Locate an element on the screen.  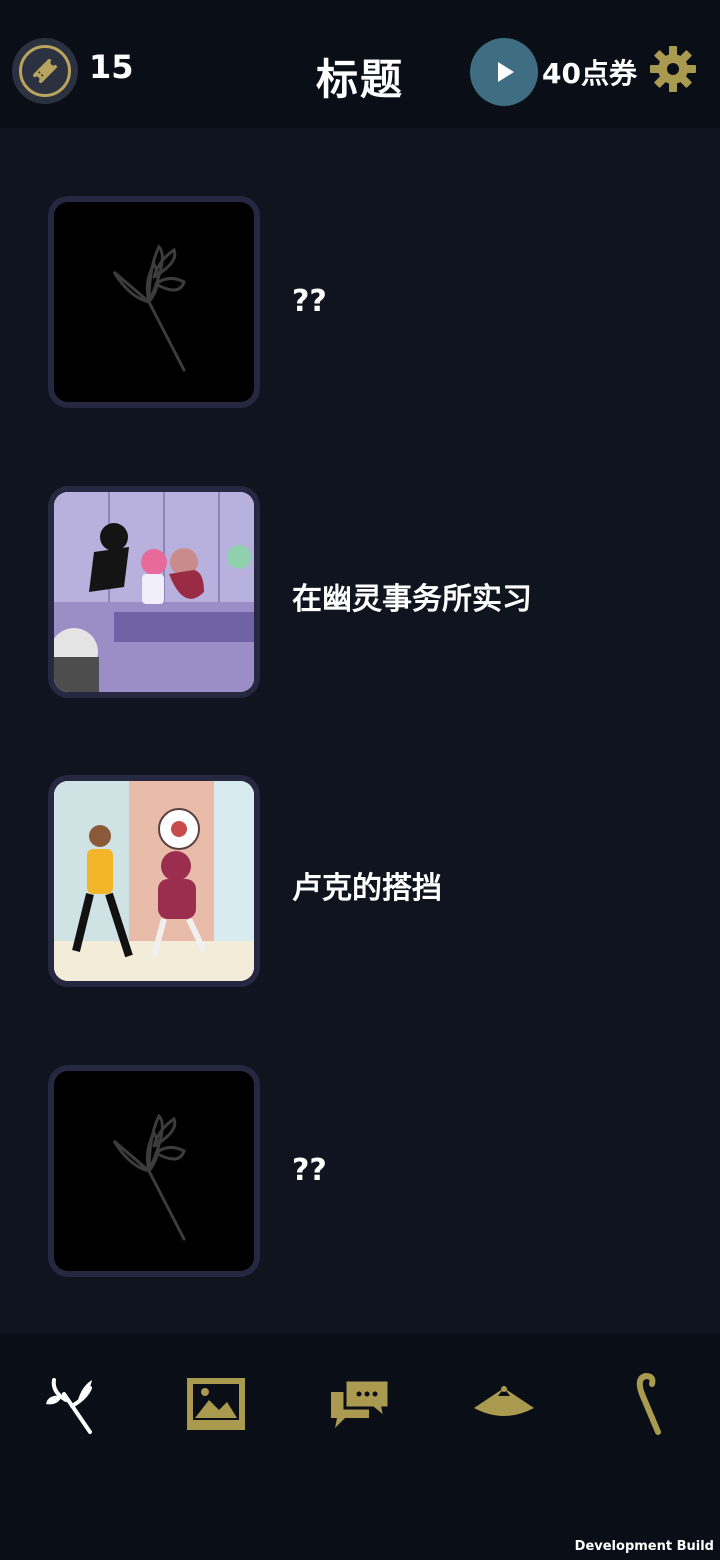
story-row: 卢克的搭挡 is located at coordinates (360, 882).